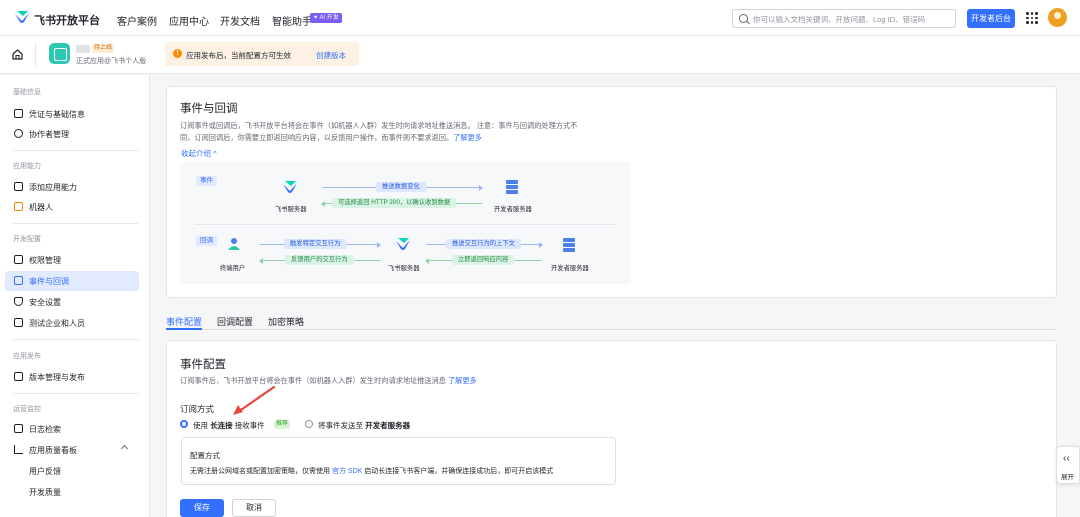 This screenshot has height=517, width=1080. What do you see at coordinates (18, 428) in the screenshot?
I see `log-icon` at bounding box center [18, 428].